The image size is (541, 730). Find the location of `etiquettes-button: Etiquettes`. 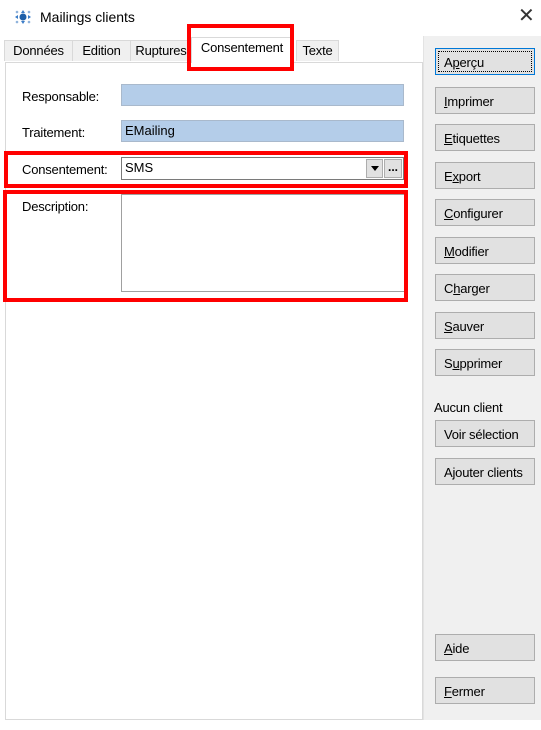

etiquettes-button: Etiquettes is located at coordinates (485, 137).